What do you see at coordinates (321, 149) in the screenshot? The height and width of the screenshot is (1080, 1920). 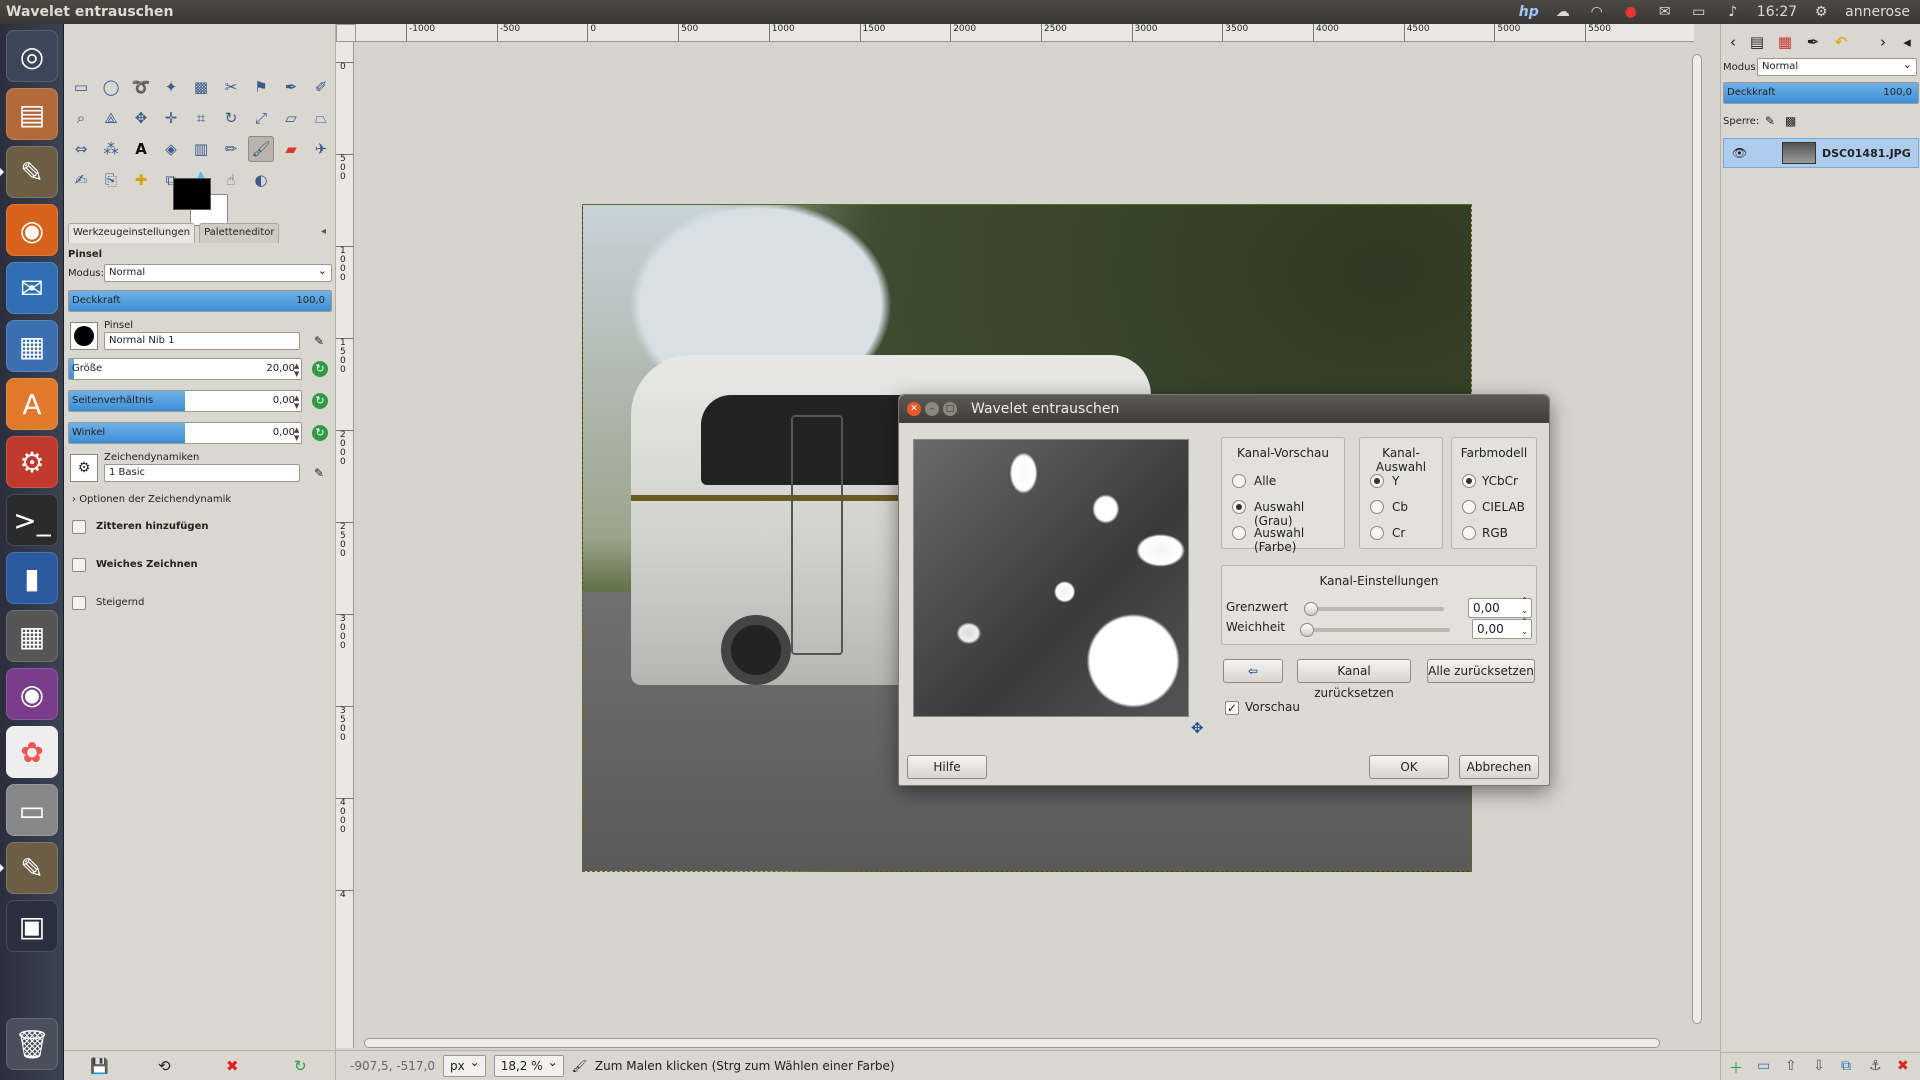 I see `airbrush-icon: ✈` at bounding box center [321, 149].